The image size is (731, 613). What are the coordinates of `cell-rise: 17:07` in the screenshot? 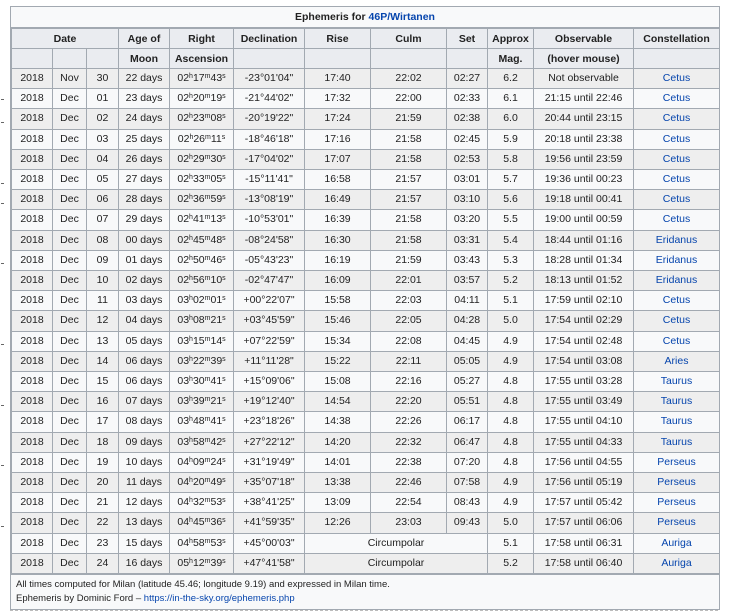 It's located at (338, 159).